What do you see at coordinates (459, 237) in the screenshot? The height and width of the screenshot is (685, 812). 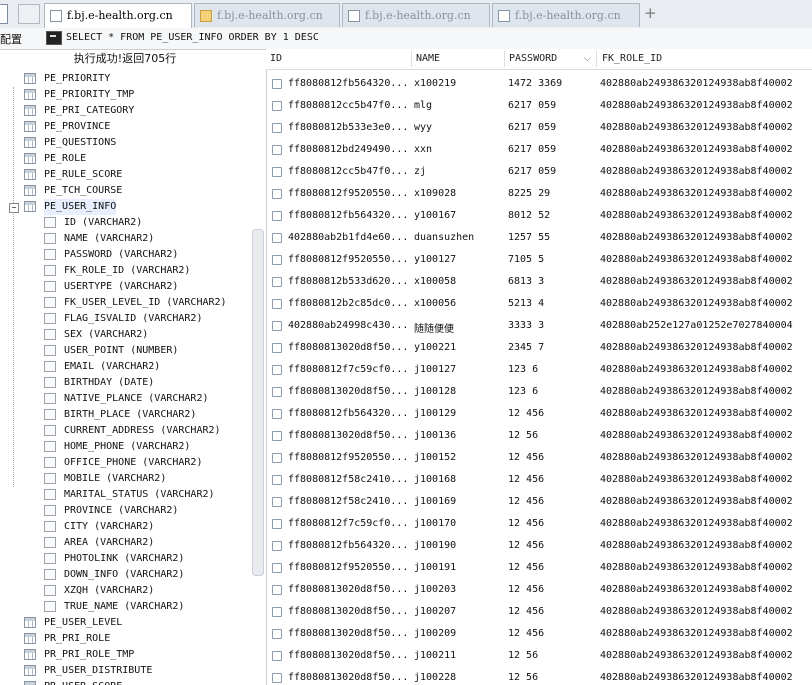 I see `cell-name: duansuzhen` at bounding box center [459, 237].